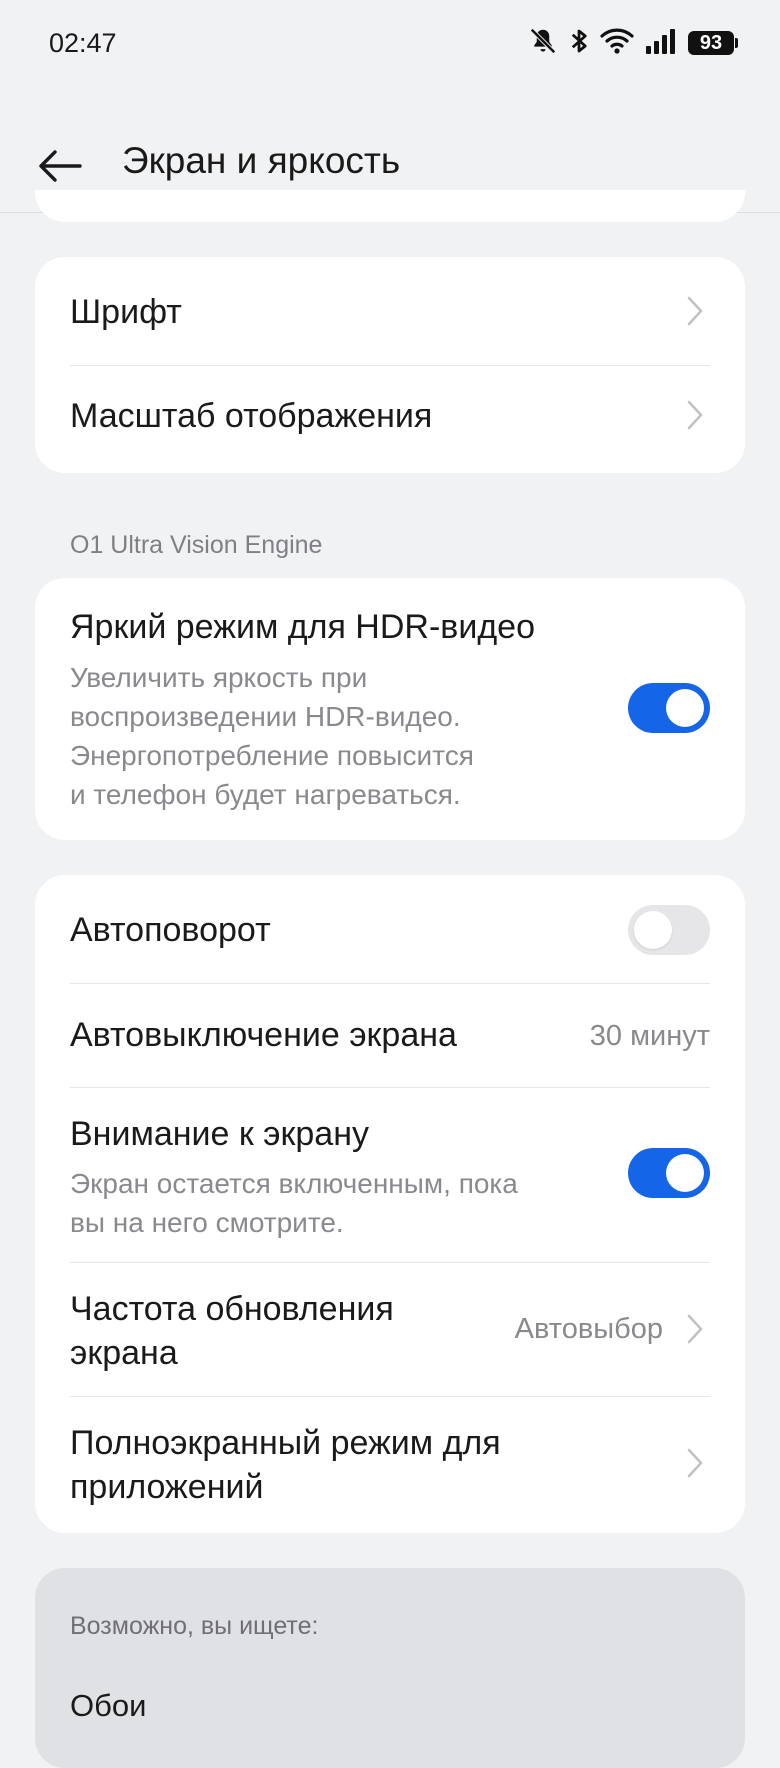 The width and height of the screenshot is (780, 1768). I want to click on section-label: O1 Ultra Vision Engine, so click(196, 545).